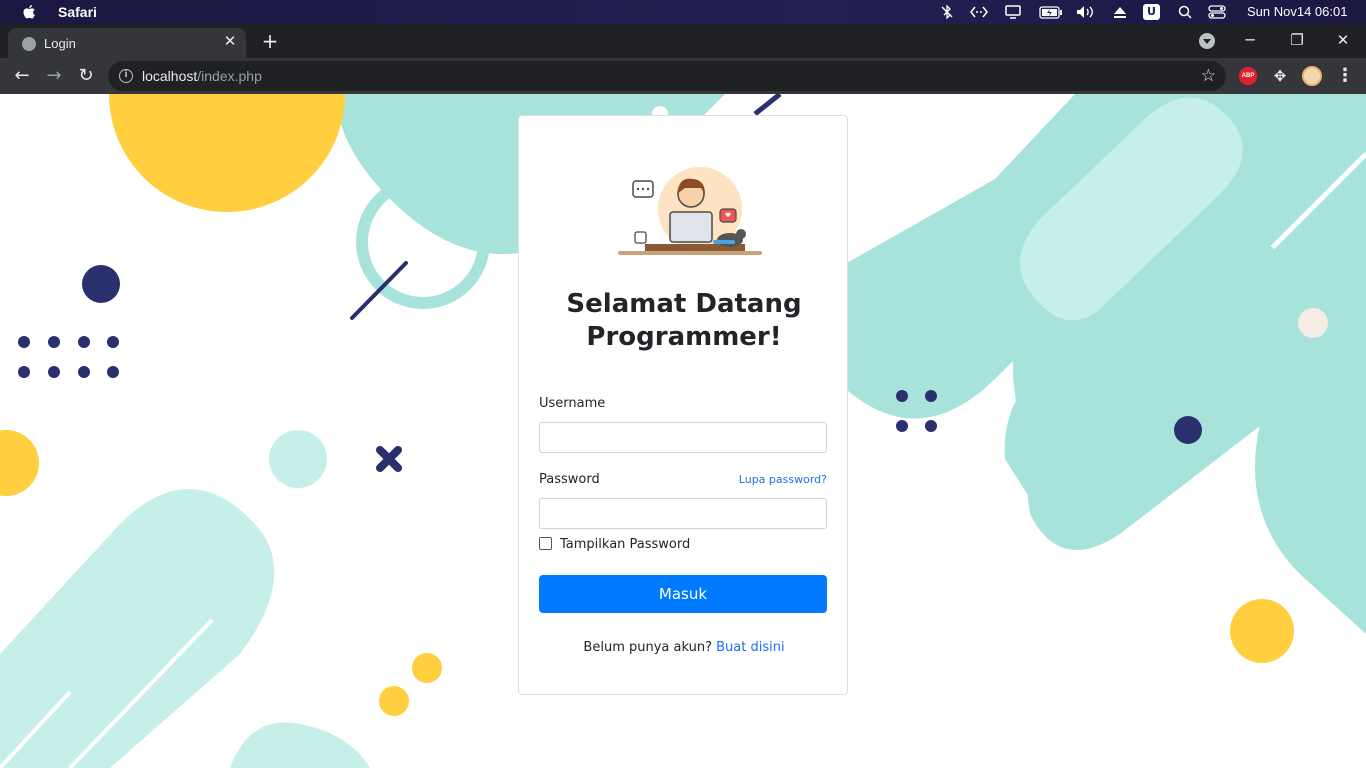 The width and height of the screenshot is (1366, 768). What do you see at coordinates (683, 594) in the screenshot?
I see `login-button: Masuk` at bounding box center [683, 594].